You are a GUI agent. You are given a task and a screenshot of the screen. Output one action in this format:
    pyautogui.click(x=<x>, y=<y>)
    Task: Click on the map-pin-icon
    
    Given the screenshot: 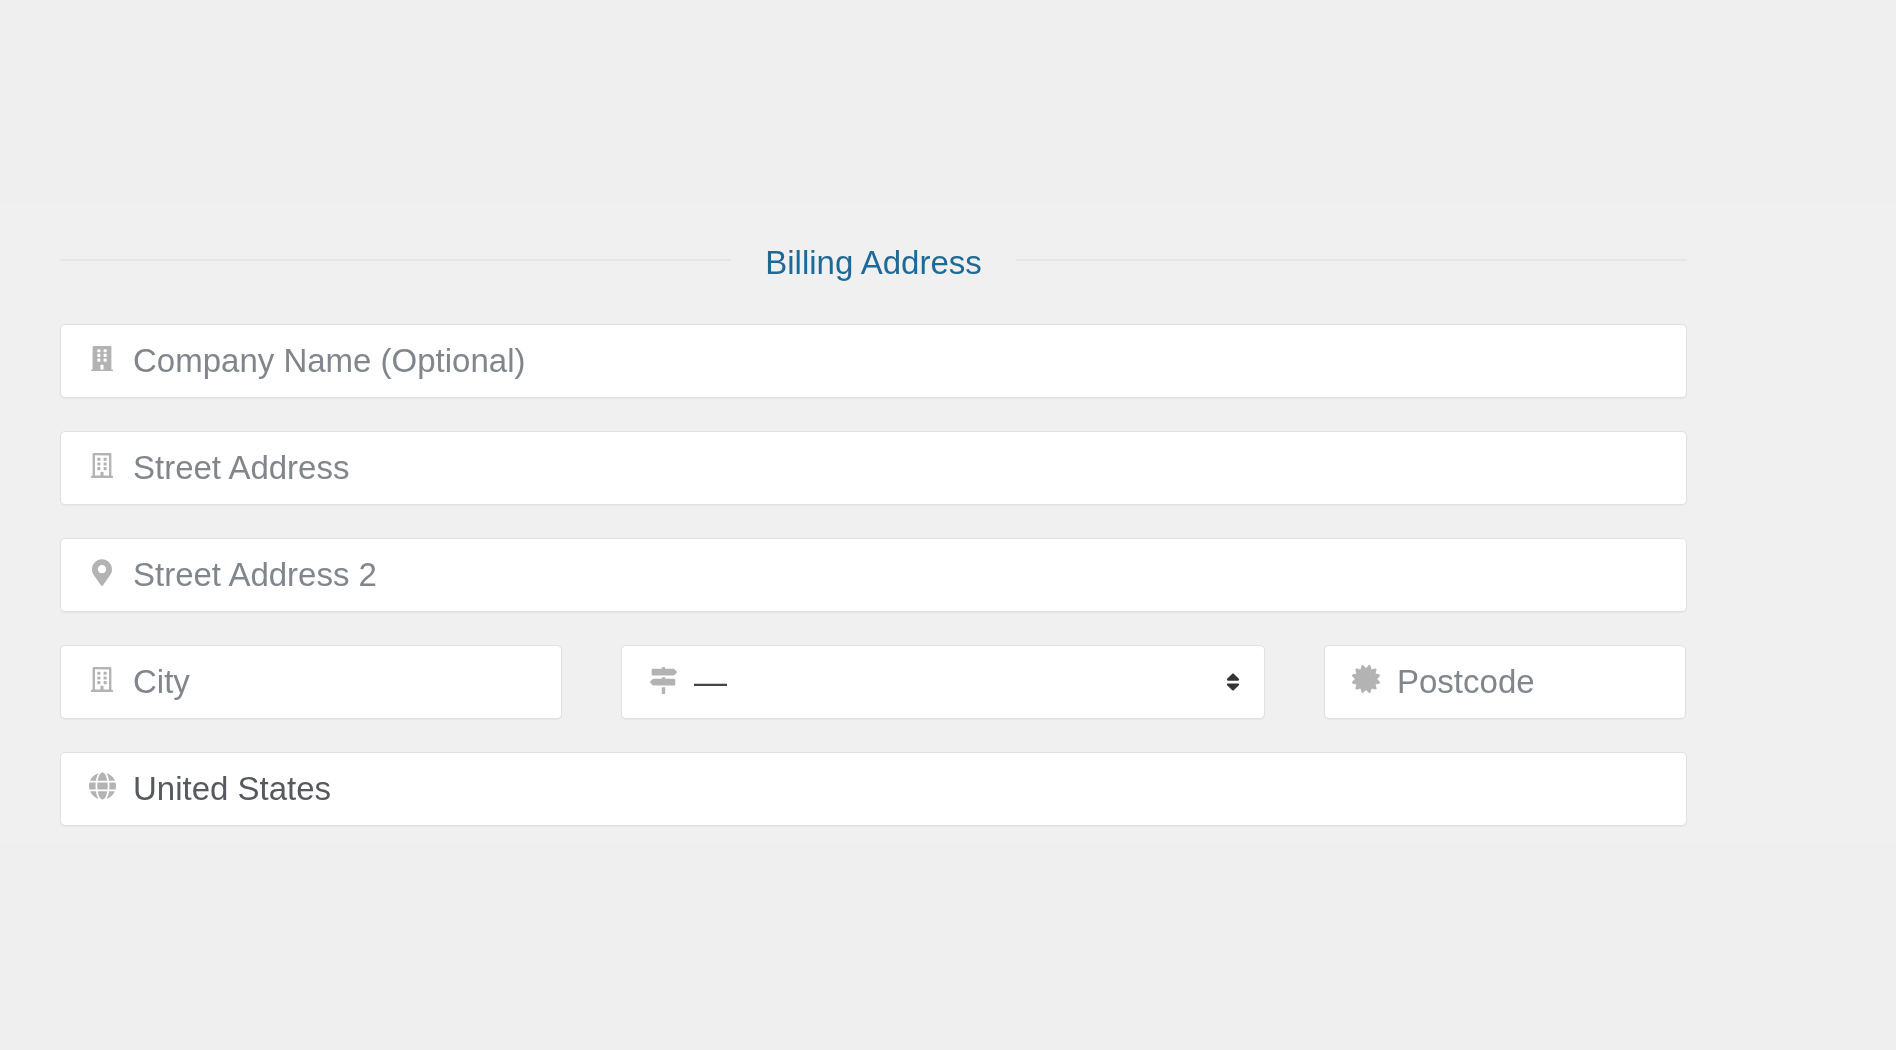 What is the action you would take?
    pyautogui.click(x=102, y=572)
    